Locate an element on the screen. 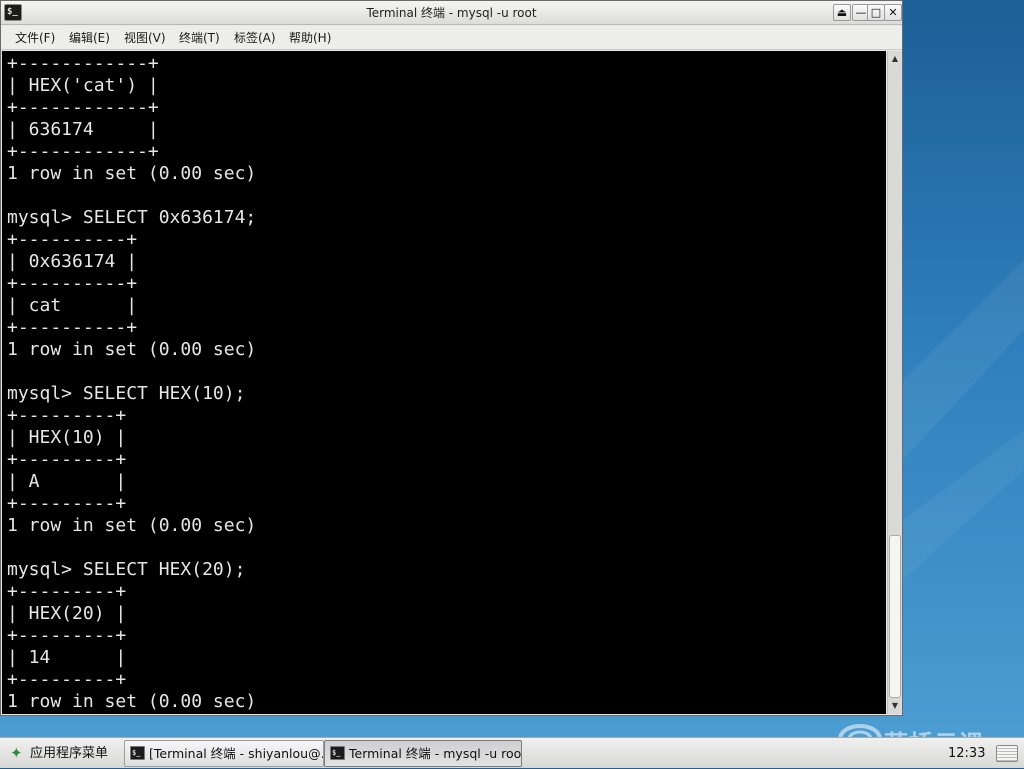  terminal-line: | HEX(20) | is located at coordinates (67, 613).